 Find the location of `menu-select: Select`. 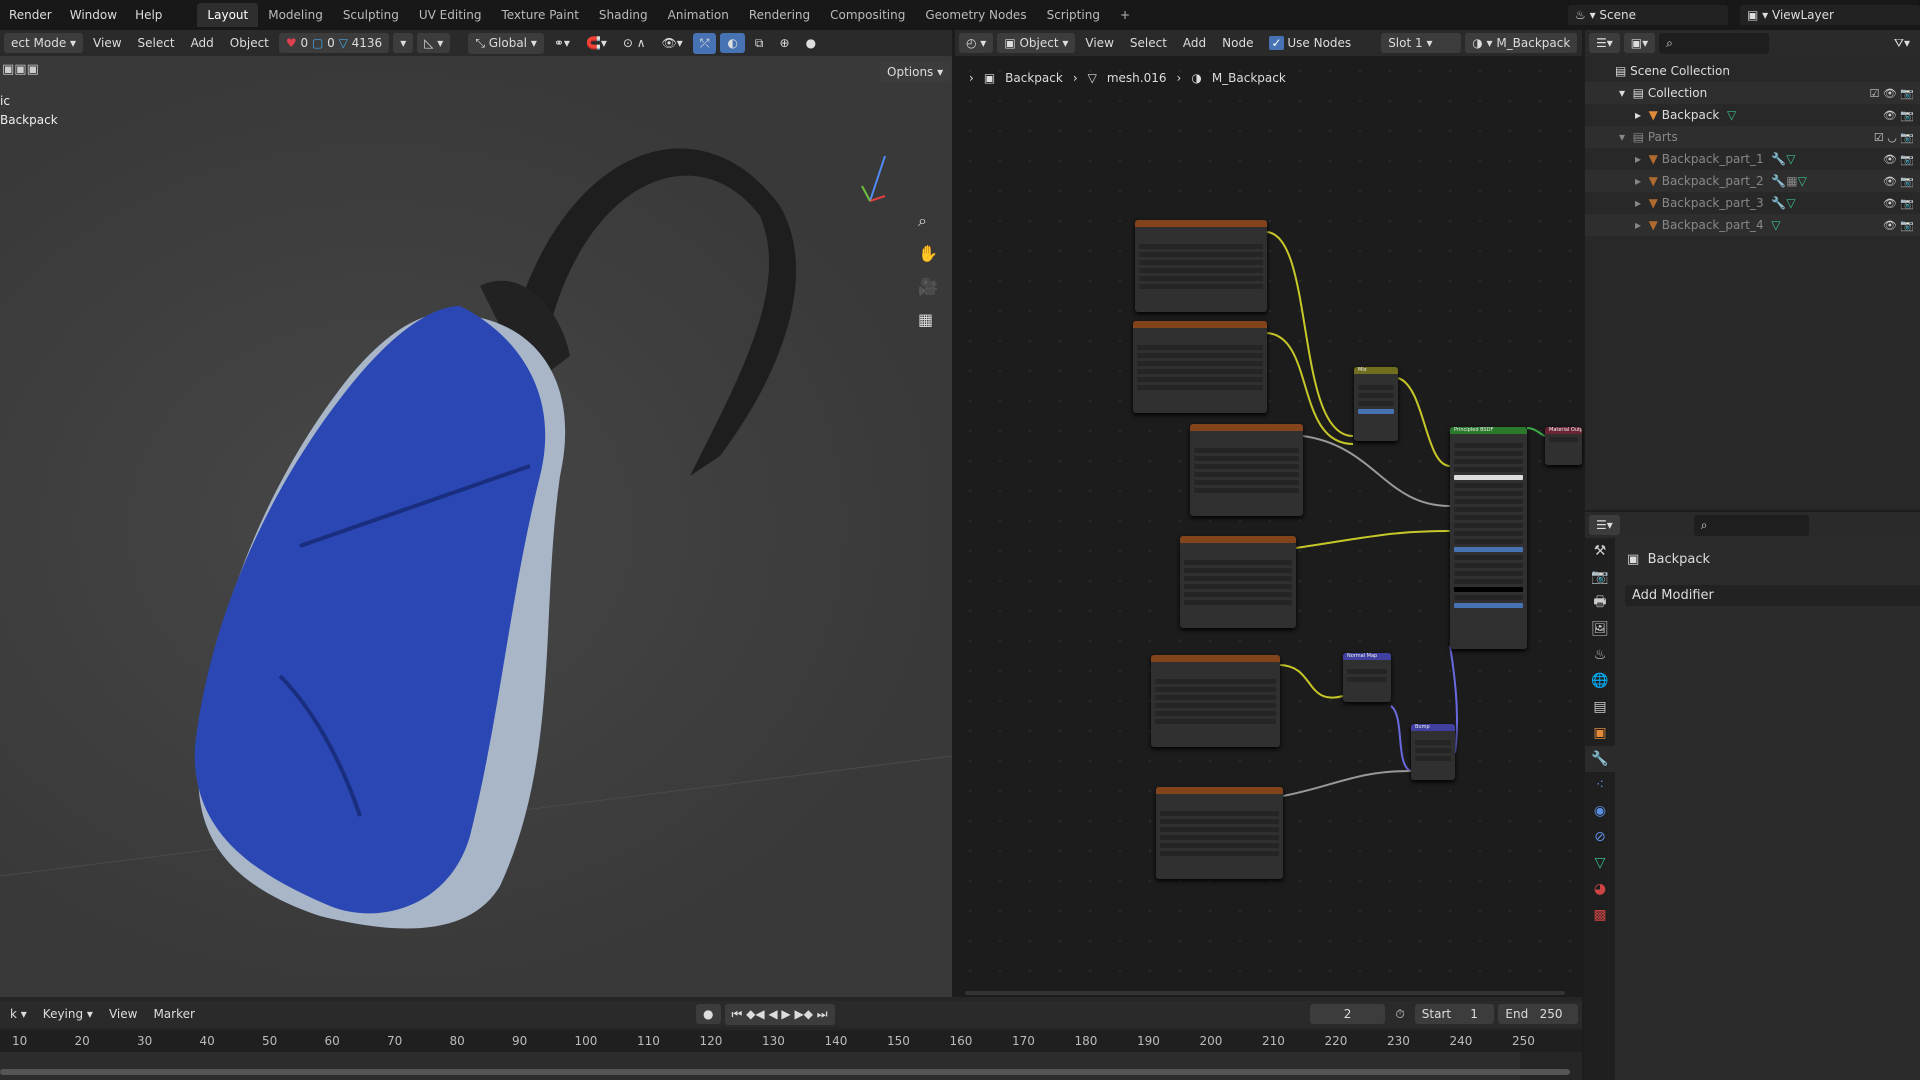

menu-select: Select is located at coordinates (156, 43).